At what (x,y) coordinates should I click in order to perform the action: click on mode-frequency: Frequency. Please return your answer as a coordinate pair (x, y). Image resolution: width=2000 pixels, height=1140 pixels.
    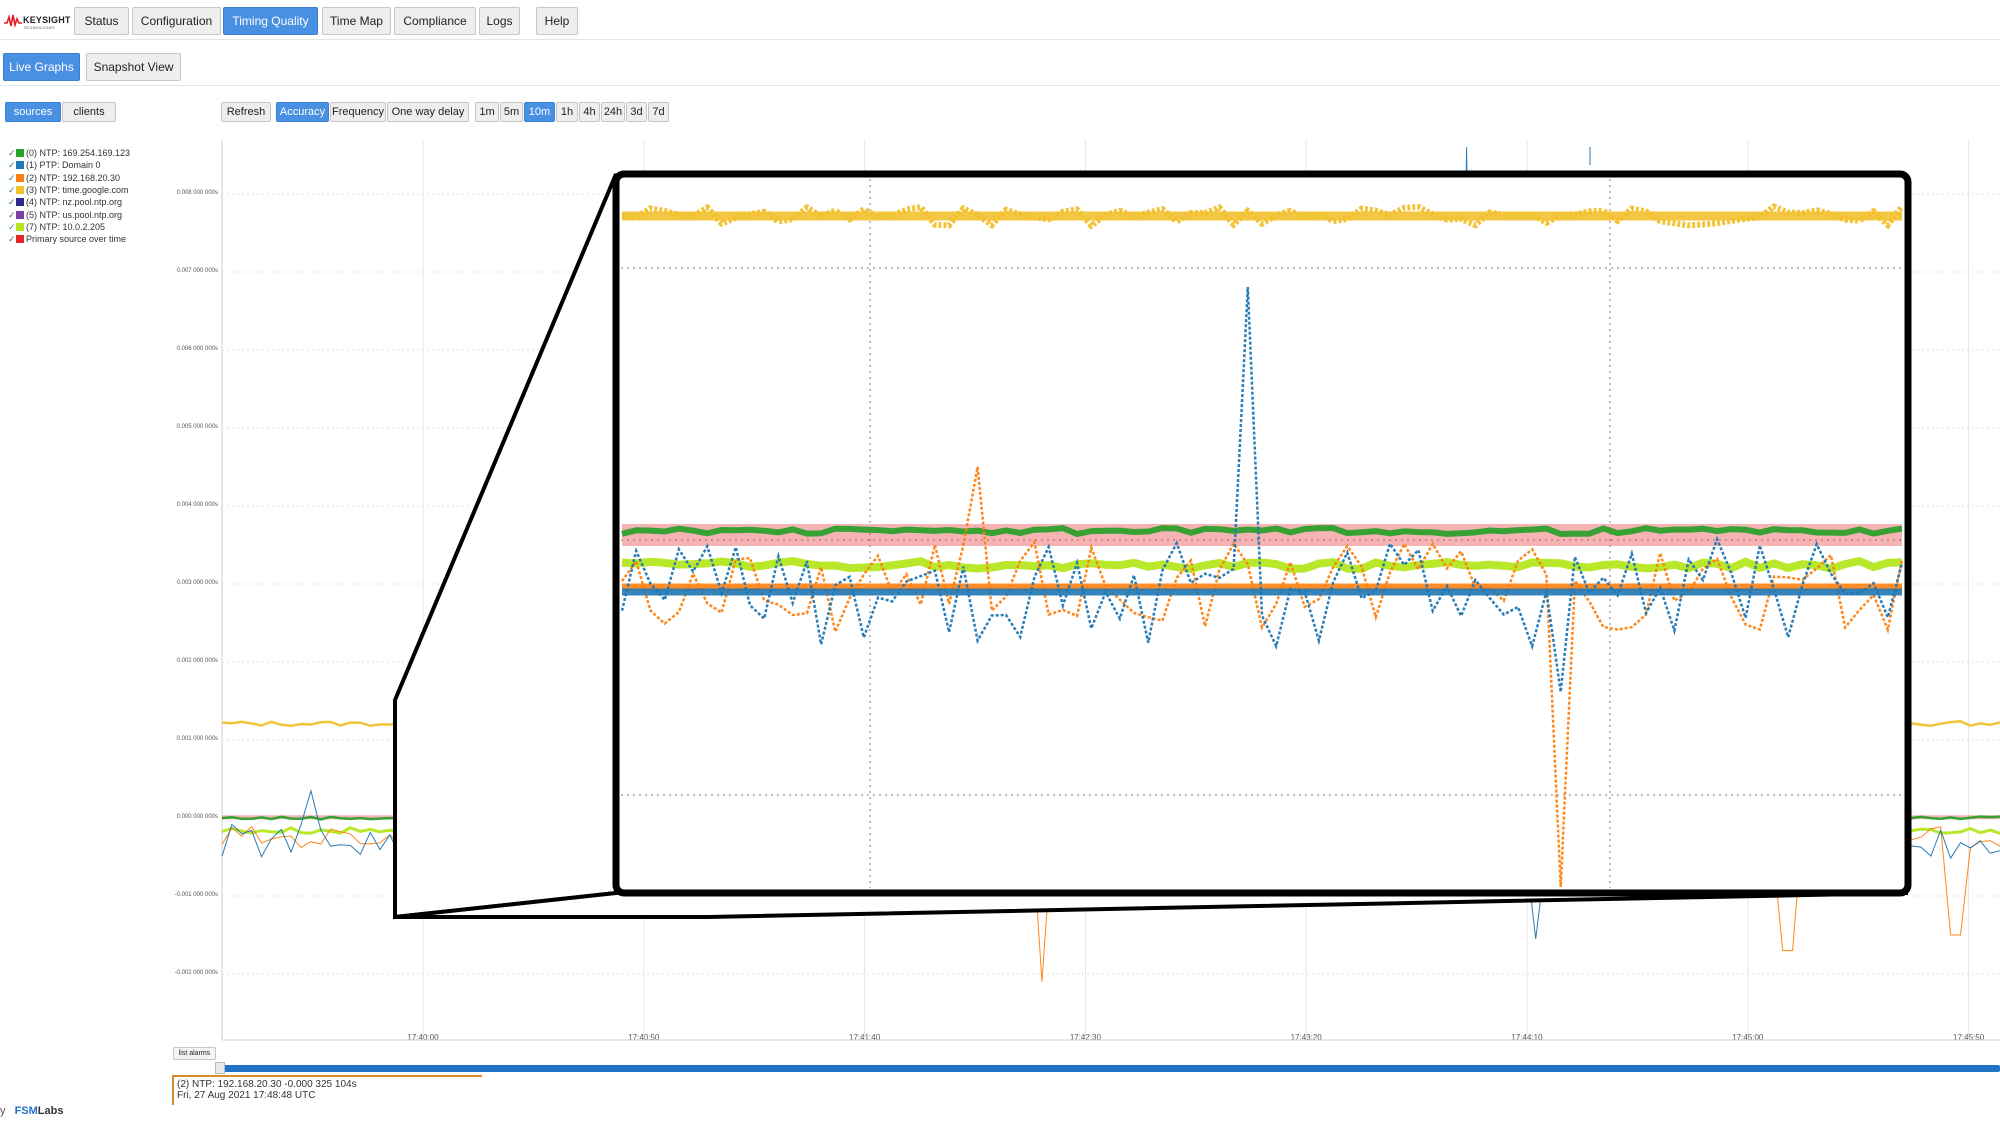
    Looking at the image, I should click on (358, 112).